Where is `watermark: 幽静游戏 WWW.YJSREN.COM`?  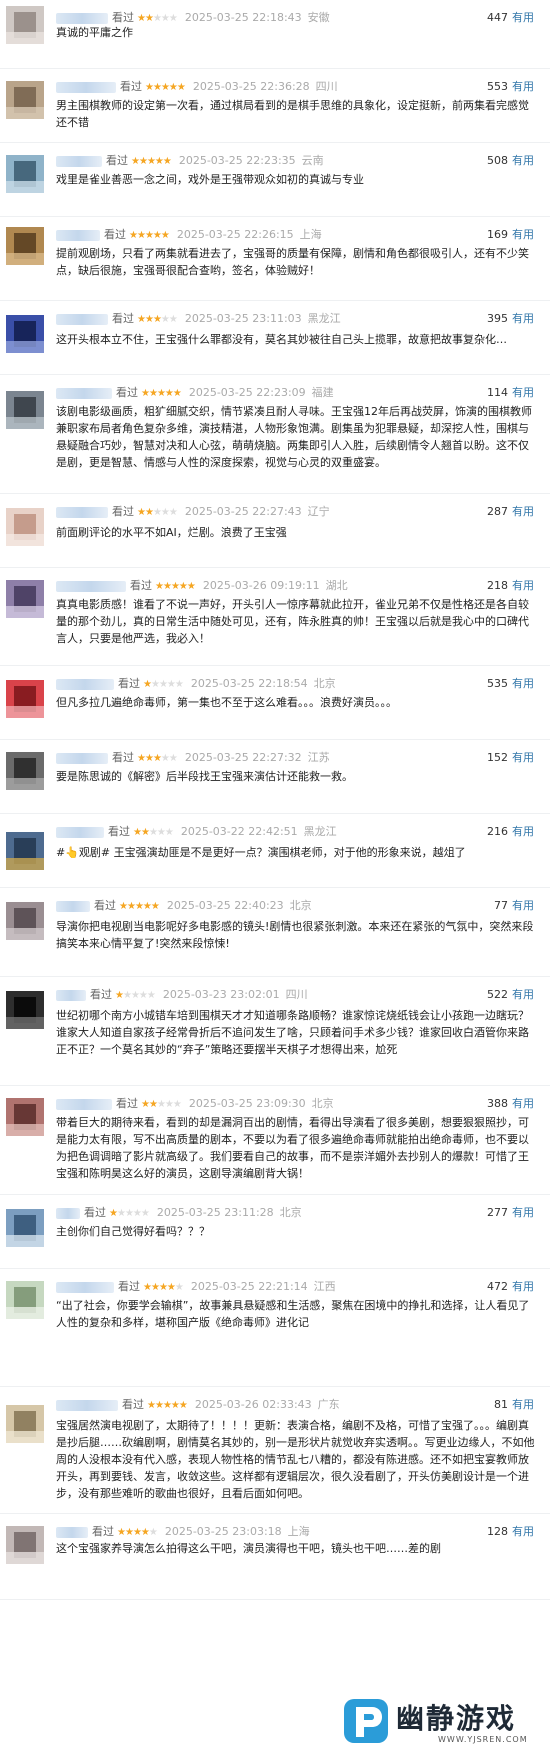 watermark: 幽静游戏 WWW.YJSREN.COM is located at coordinates (445, 1722).